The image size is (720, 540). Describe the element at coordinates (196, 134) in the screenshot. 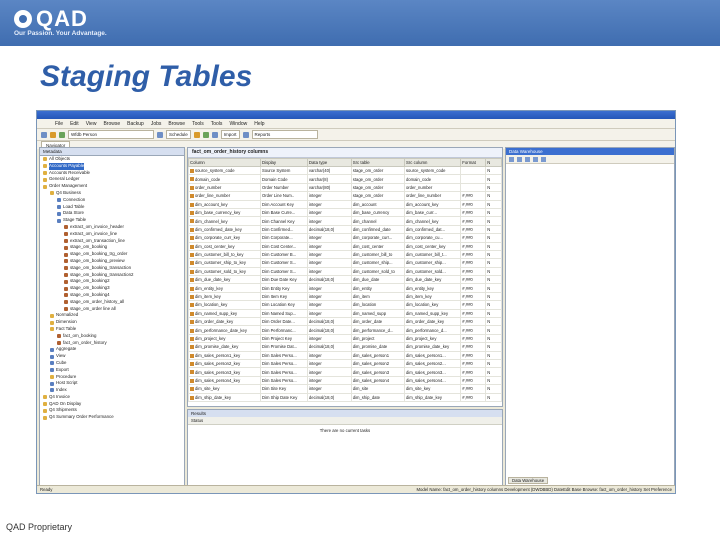

I see `run-icon` at that location.